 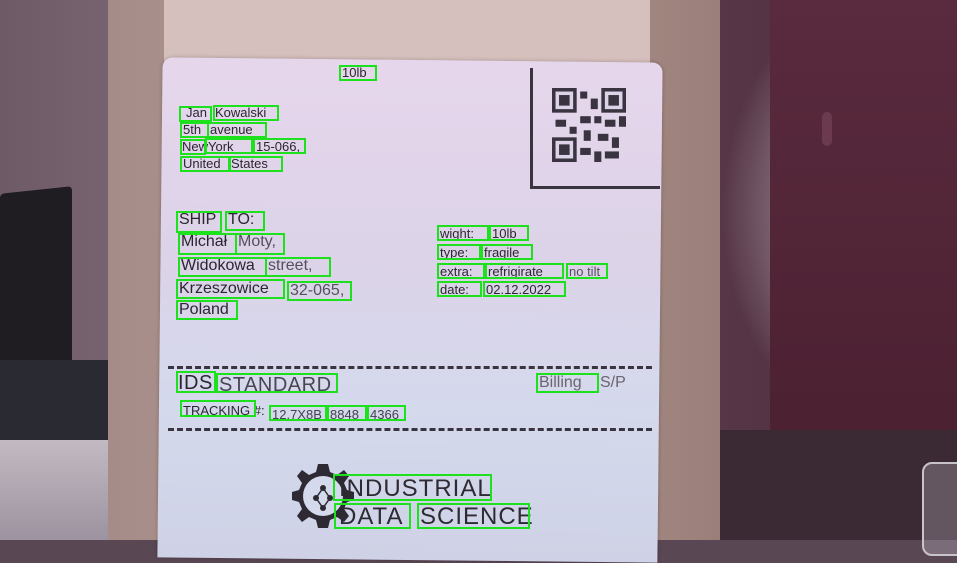 What do you see at coordinates (939, 509) in the screenshot?
I see `glass` at bounding box center [939, 509].